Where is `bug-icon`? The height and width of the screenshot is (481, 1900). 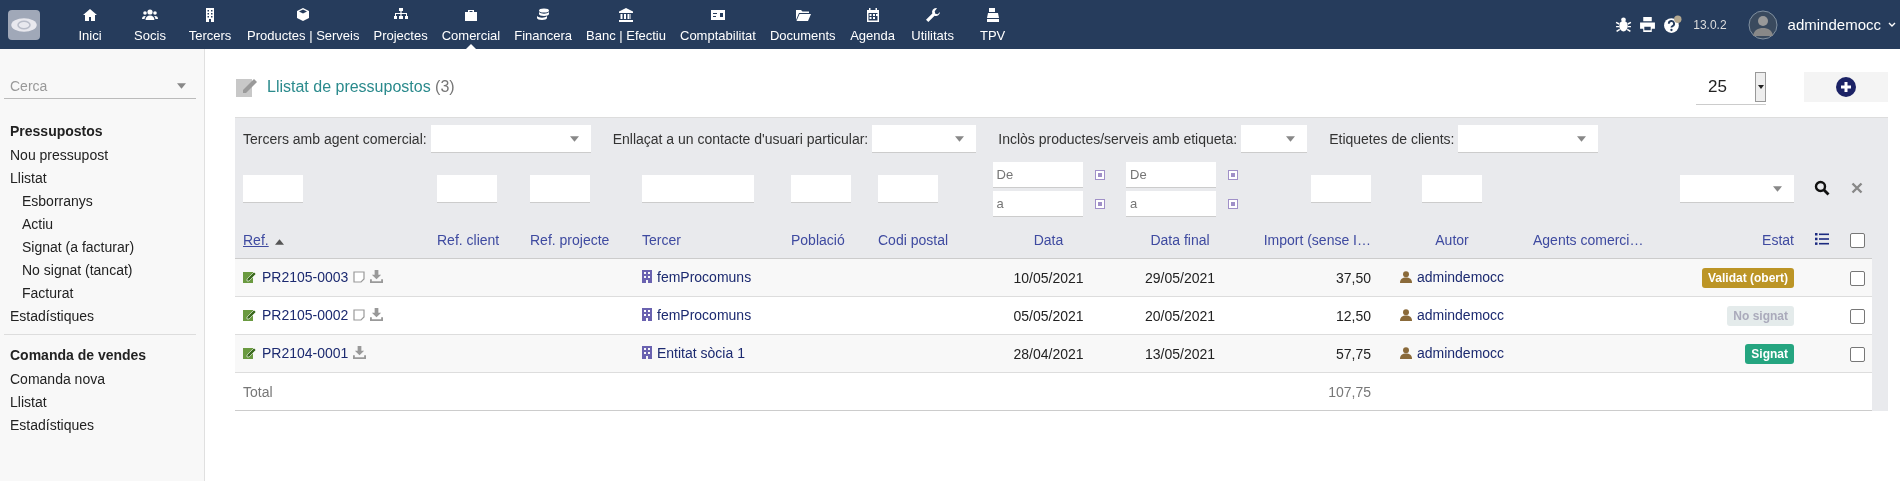
bug-icon is located at coordinates (1624, 24).